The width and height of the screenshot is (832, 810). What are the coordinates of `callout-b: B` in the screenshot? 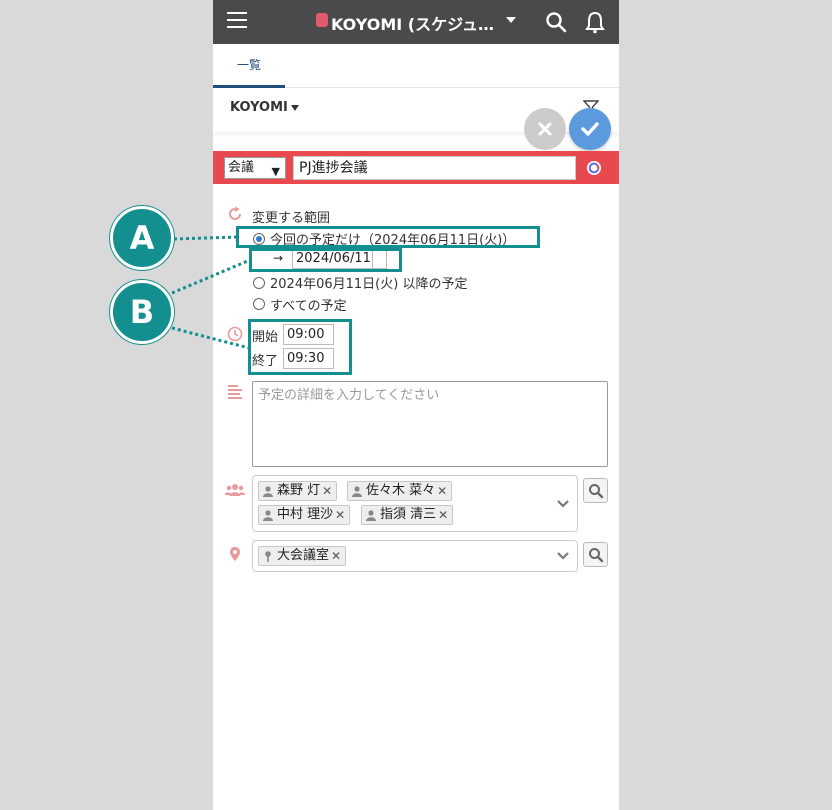 It's located at (142, 312).